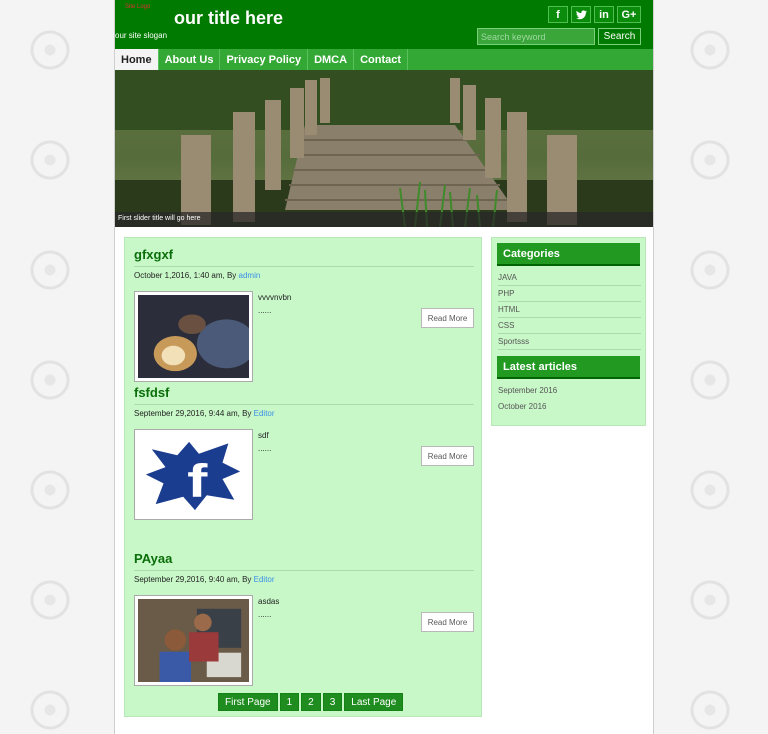 This screenshot has height=734, width=768. What do you see at coordinates (304, 392) in the screenshot?
I see `post-title: fsfdsf` at bounding box center [304, 392].